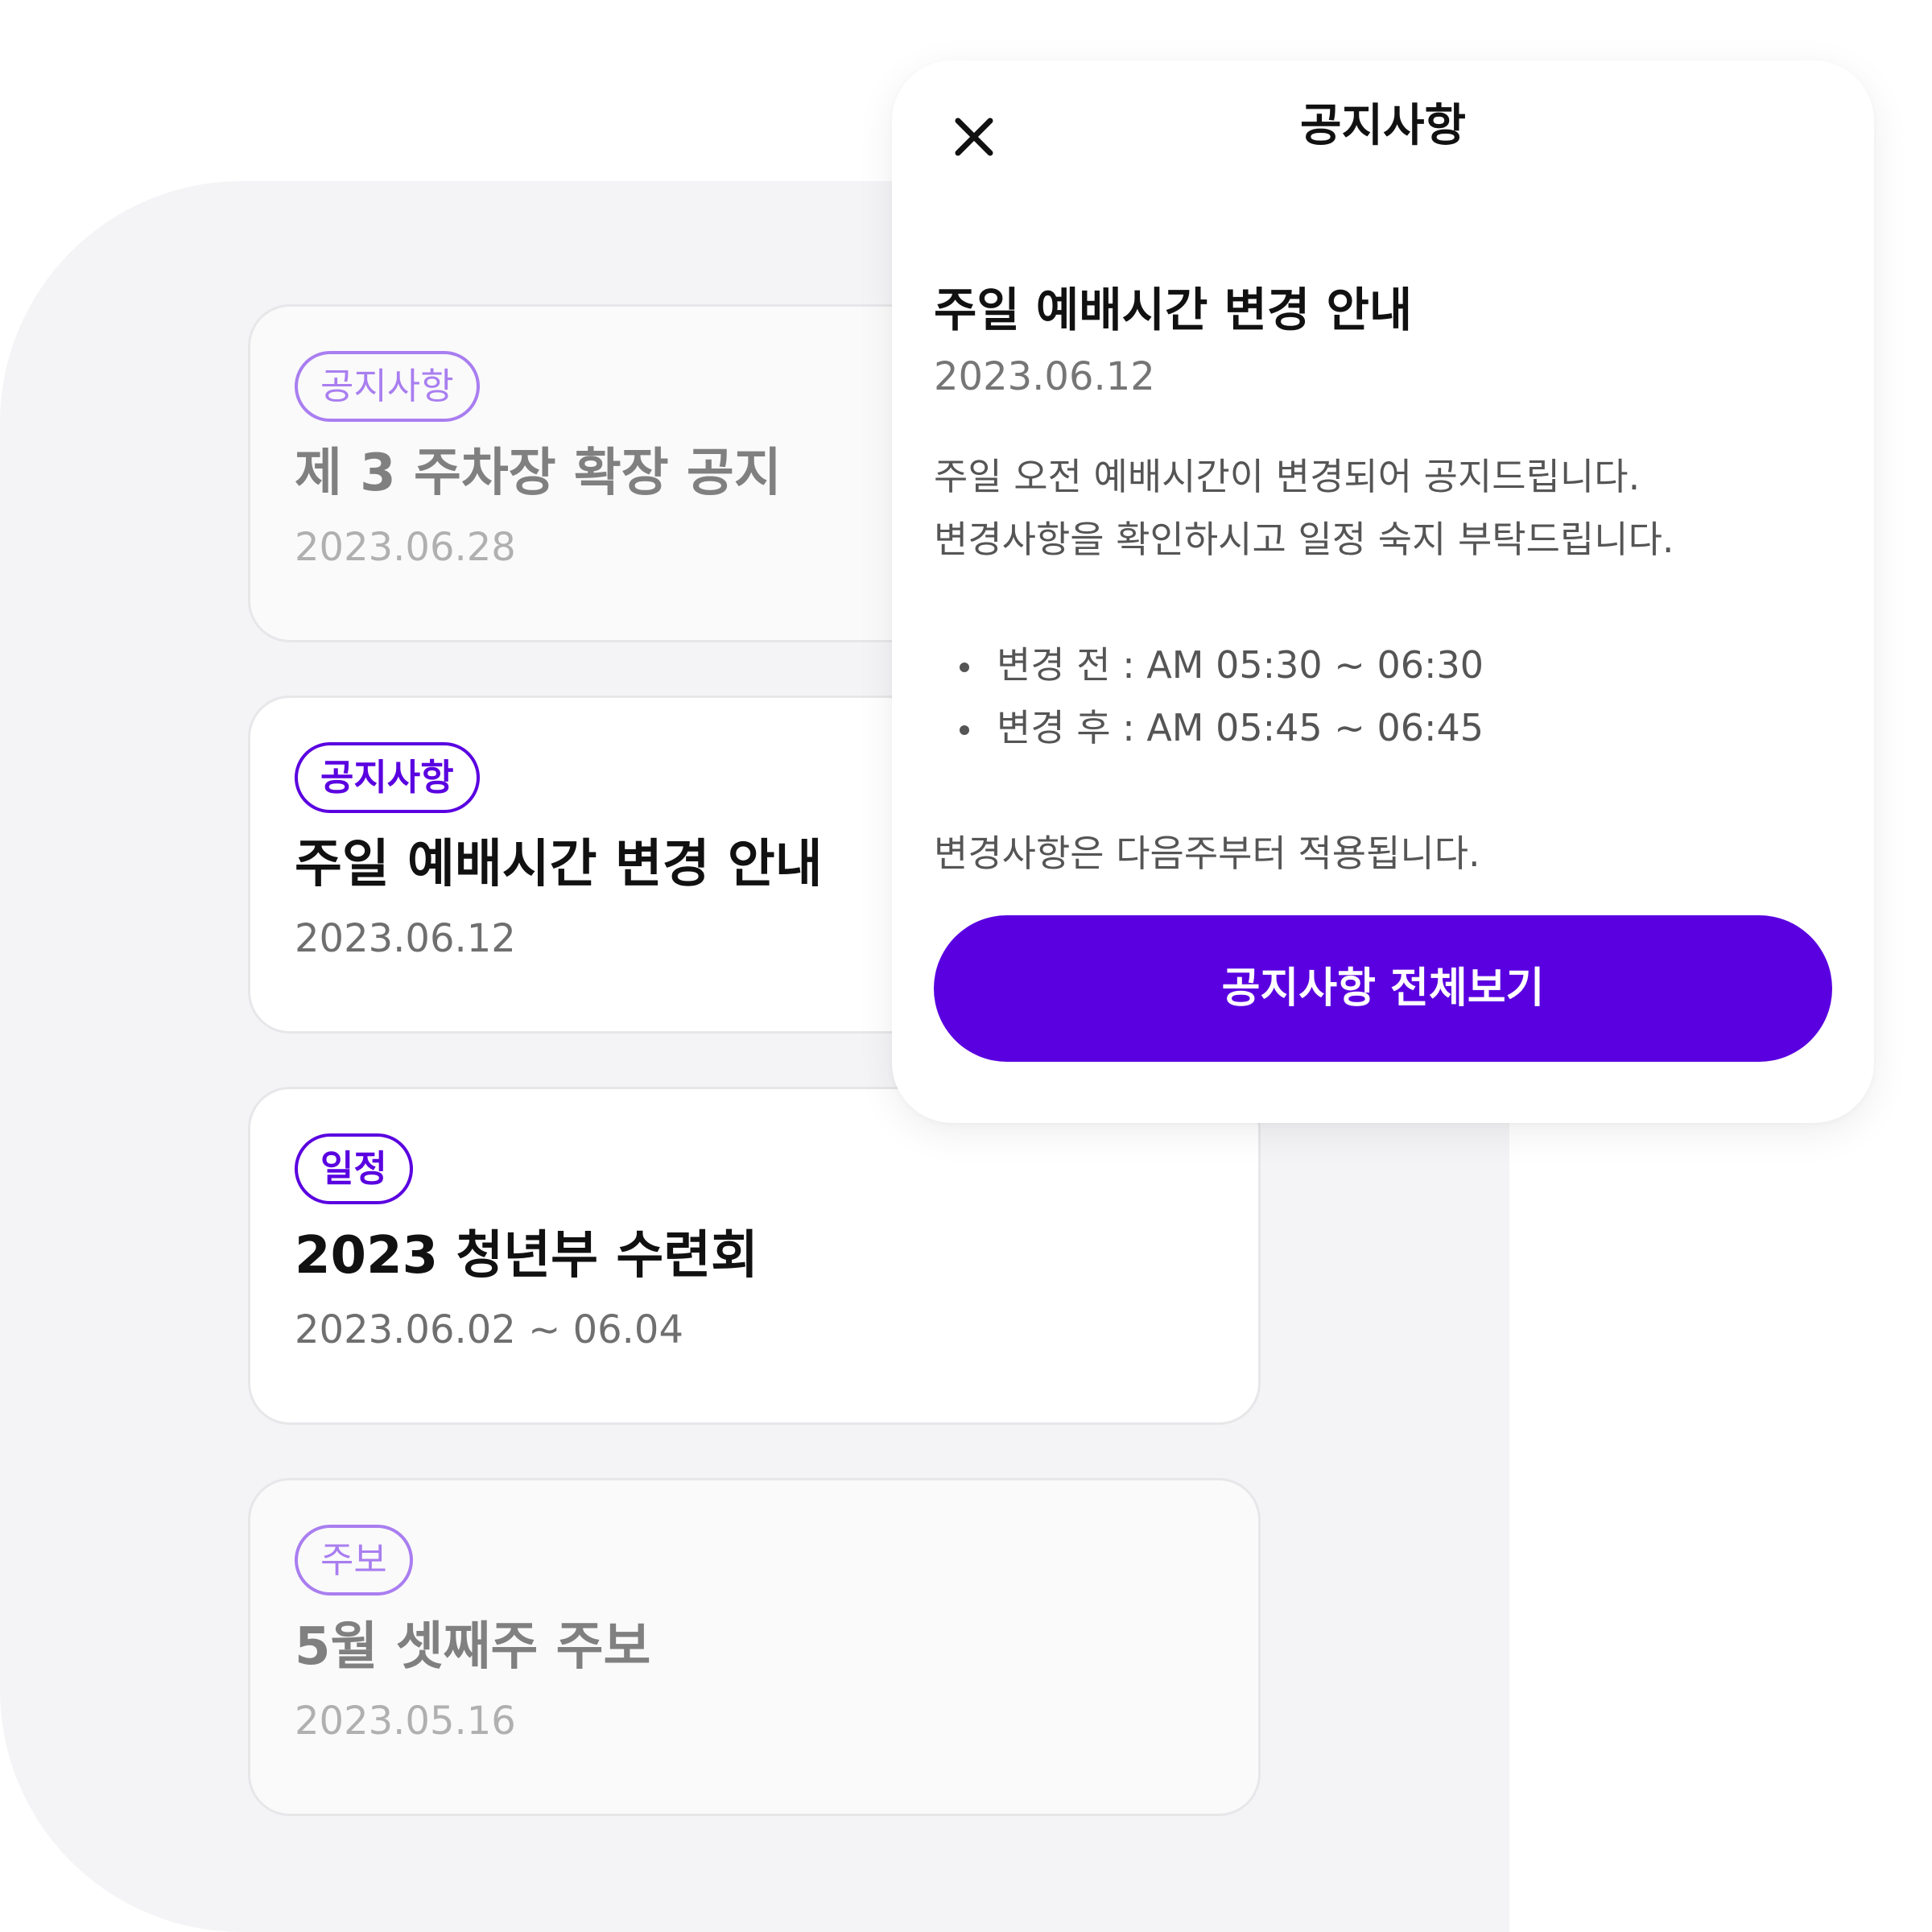  I want to click on category-tag: 일정, so click(354, 1168).